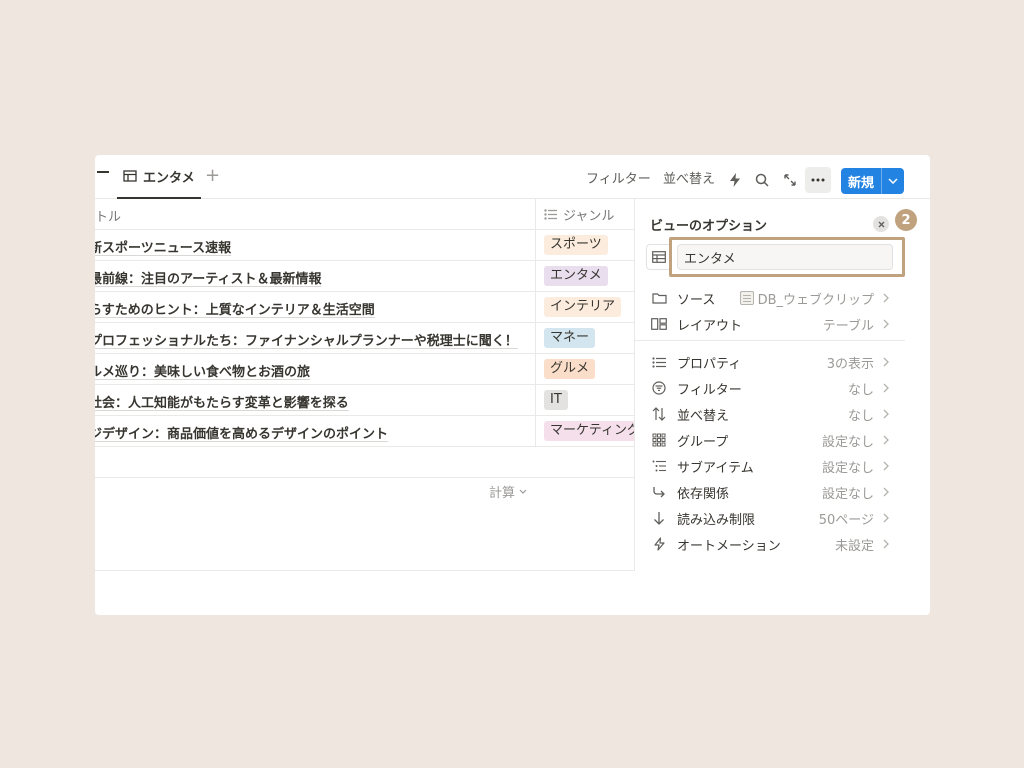  I want to click on genre-cell: マーケティング, so click(585, 431).